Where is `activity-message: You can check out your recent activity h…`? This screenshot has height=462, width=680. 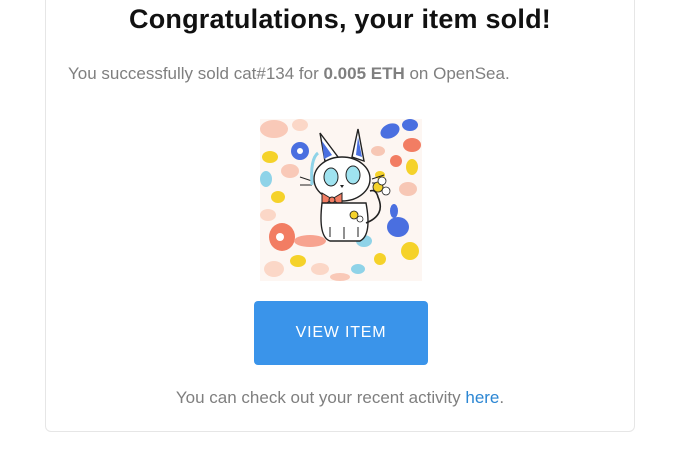
activity-message: You can check out your recent activity h… is located at coordinates (340, 398).